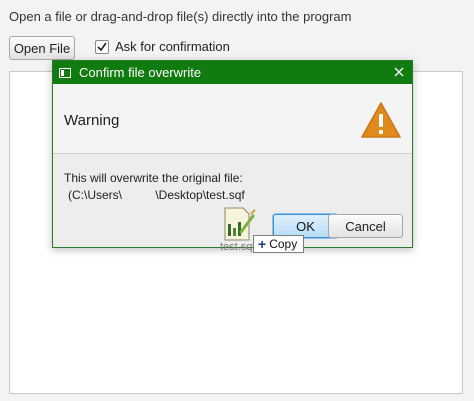 The width and height of the screenshot is (474, 401). I want to click on dialog-header: Warning, so click(232, 119).